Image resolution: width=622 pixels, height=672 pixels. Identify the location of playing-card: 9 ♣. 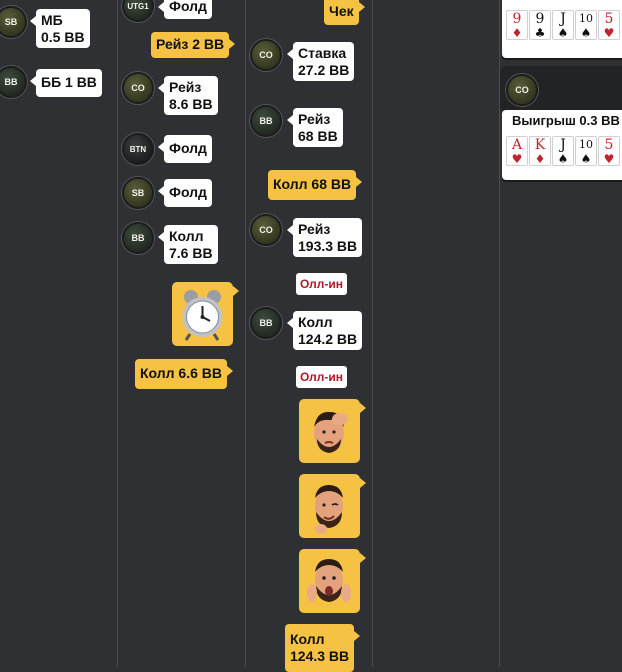
(540, 25).